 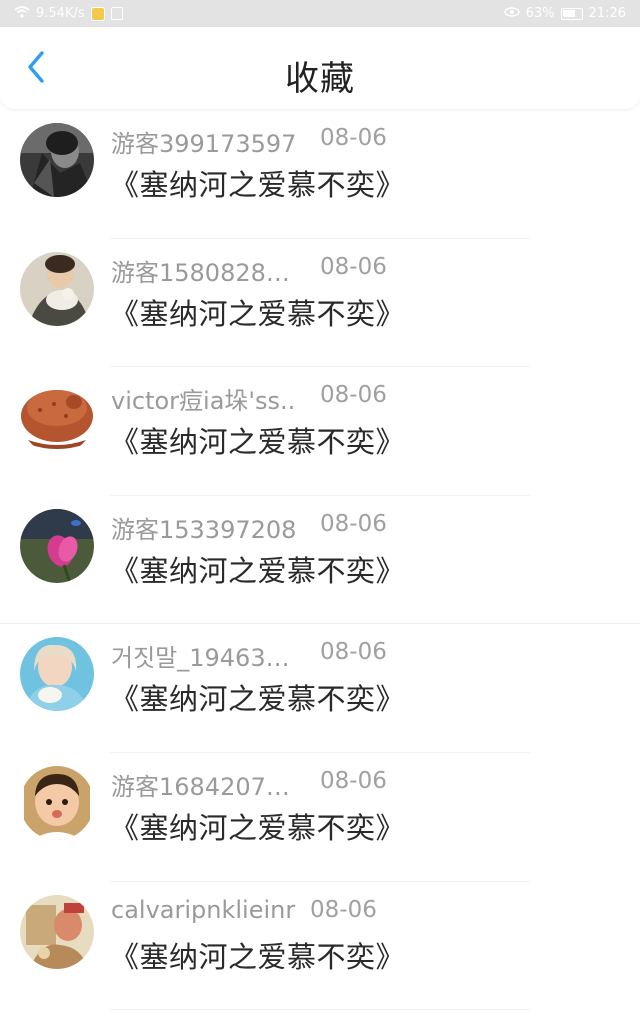 I want to click on eye-icon, so click(x=511, y=13).